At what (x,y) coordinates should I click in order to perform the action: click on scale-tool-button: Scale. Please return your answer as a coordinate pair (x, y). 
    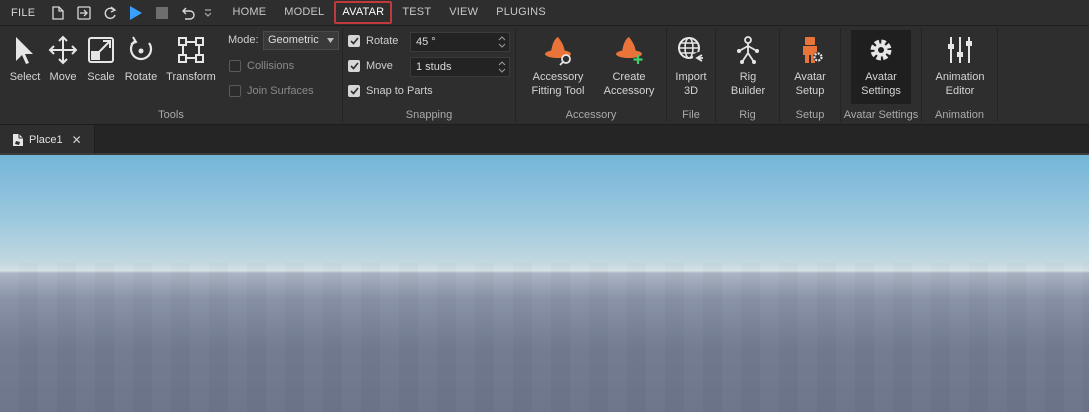
    Looking at the image, I should click on (101, 59).